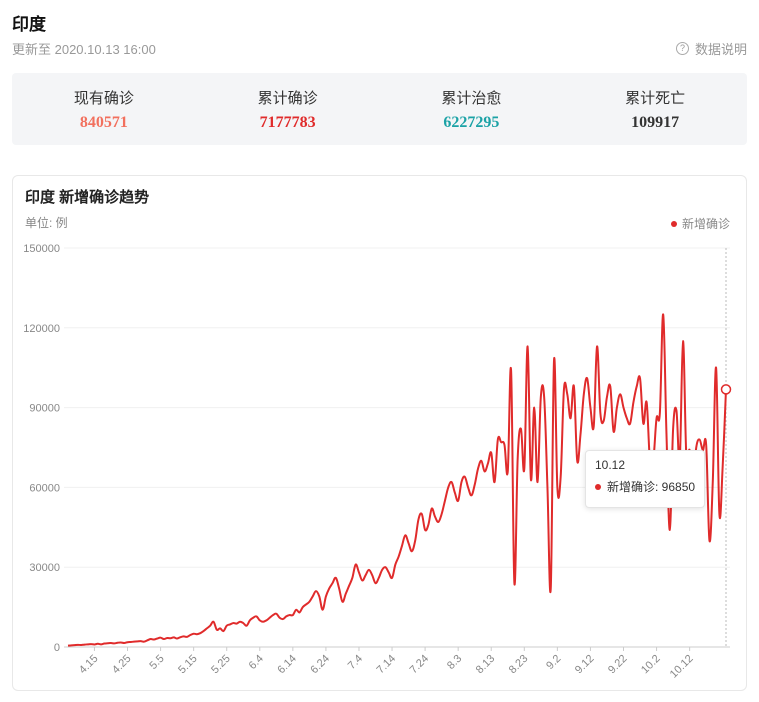 The width and height of the screenshot is (759, 702). What do you see at coordinates (57, 648) in the screenshot?
I see `y-tick-label: 0` at bounding box center [57, 648].